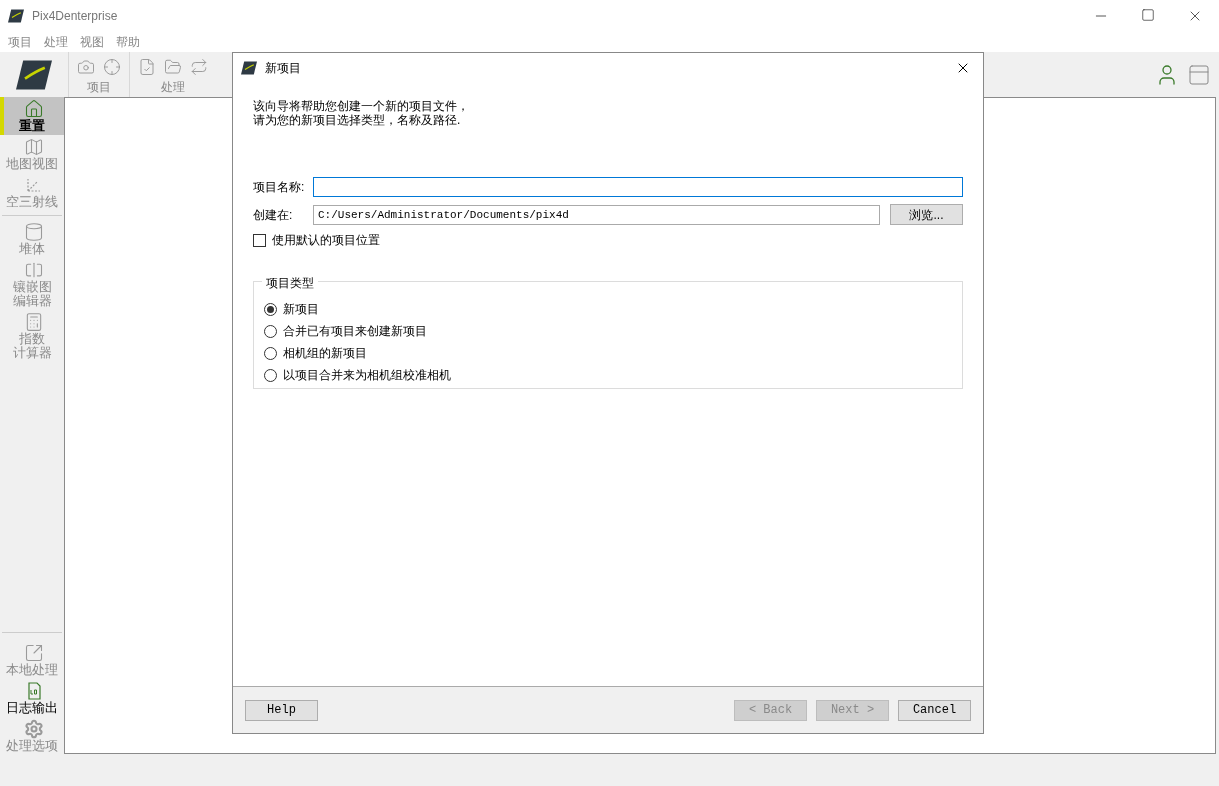  I want to click on menu-item: 项目, so click(20, 42).